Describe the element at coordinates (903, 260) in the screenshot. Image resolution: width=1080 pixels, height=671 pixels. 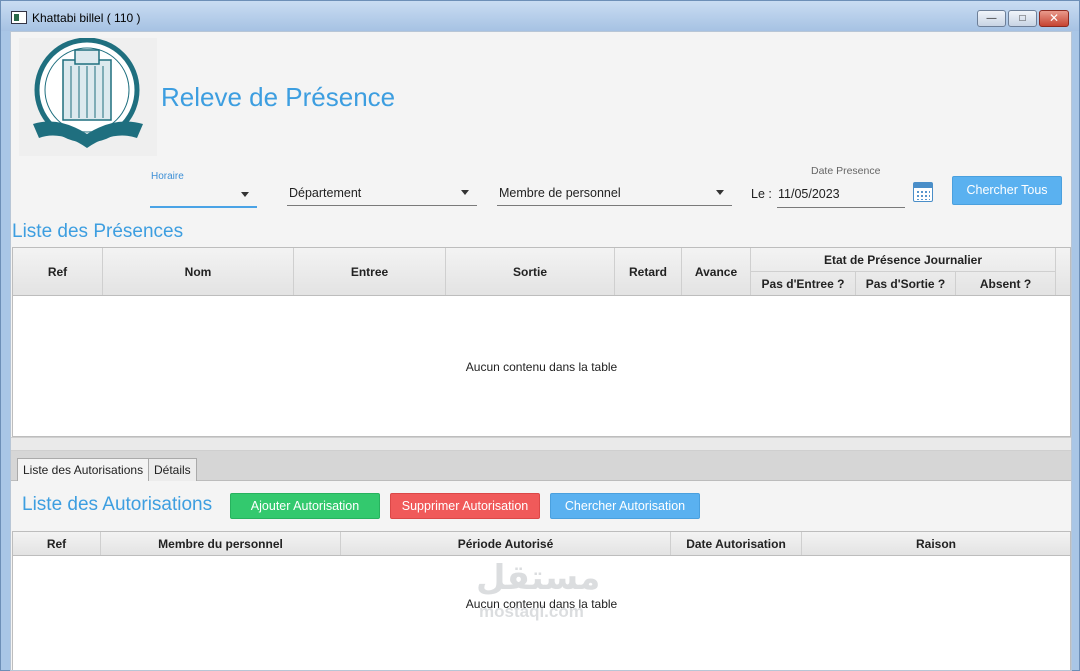
I see `col-group-etat: Etat de Présence Journalier` at that location.